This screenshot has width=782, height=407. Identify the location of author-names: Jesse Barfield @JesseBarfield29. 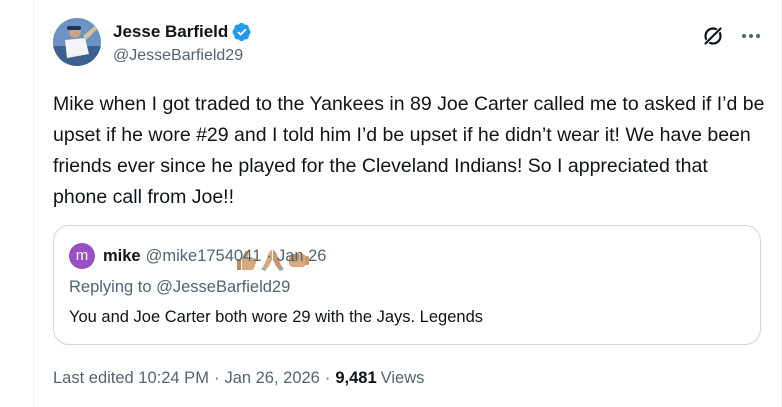
(182, 42).